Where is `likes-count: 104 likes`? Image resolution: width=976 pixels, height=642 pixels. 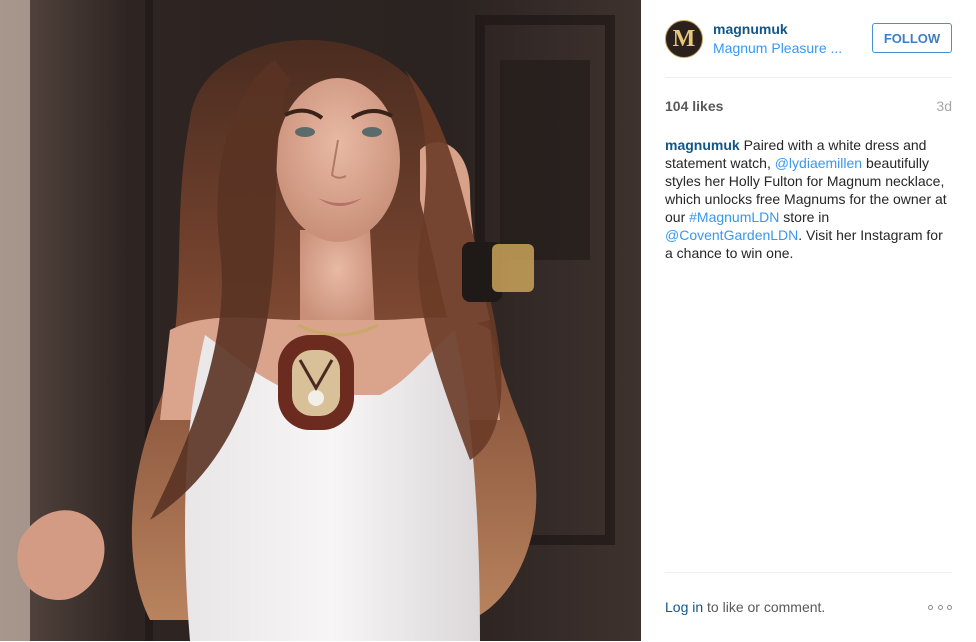
likes-count: 104 likes is located at coordinates (694, 106).